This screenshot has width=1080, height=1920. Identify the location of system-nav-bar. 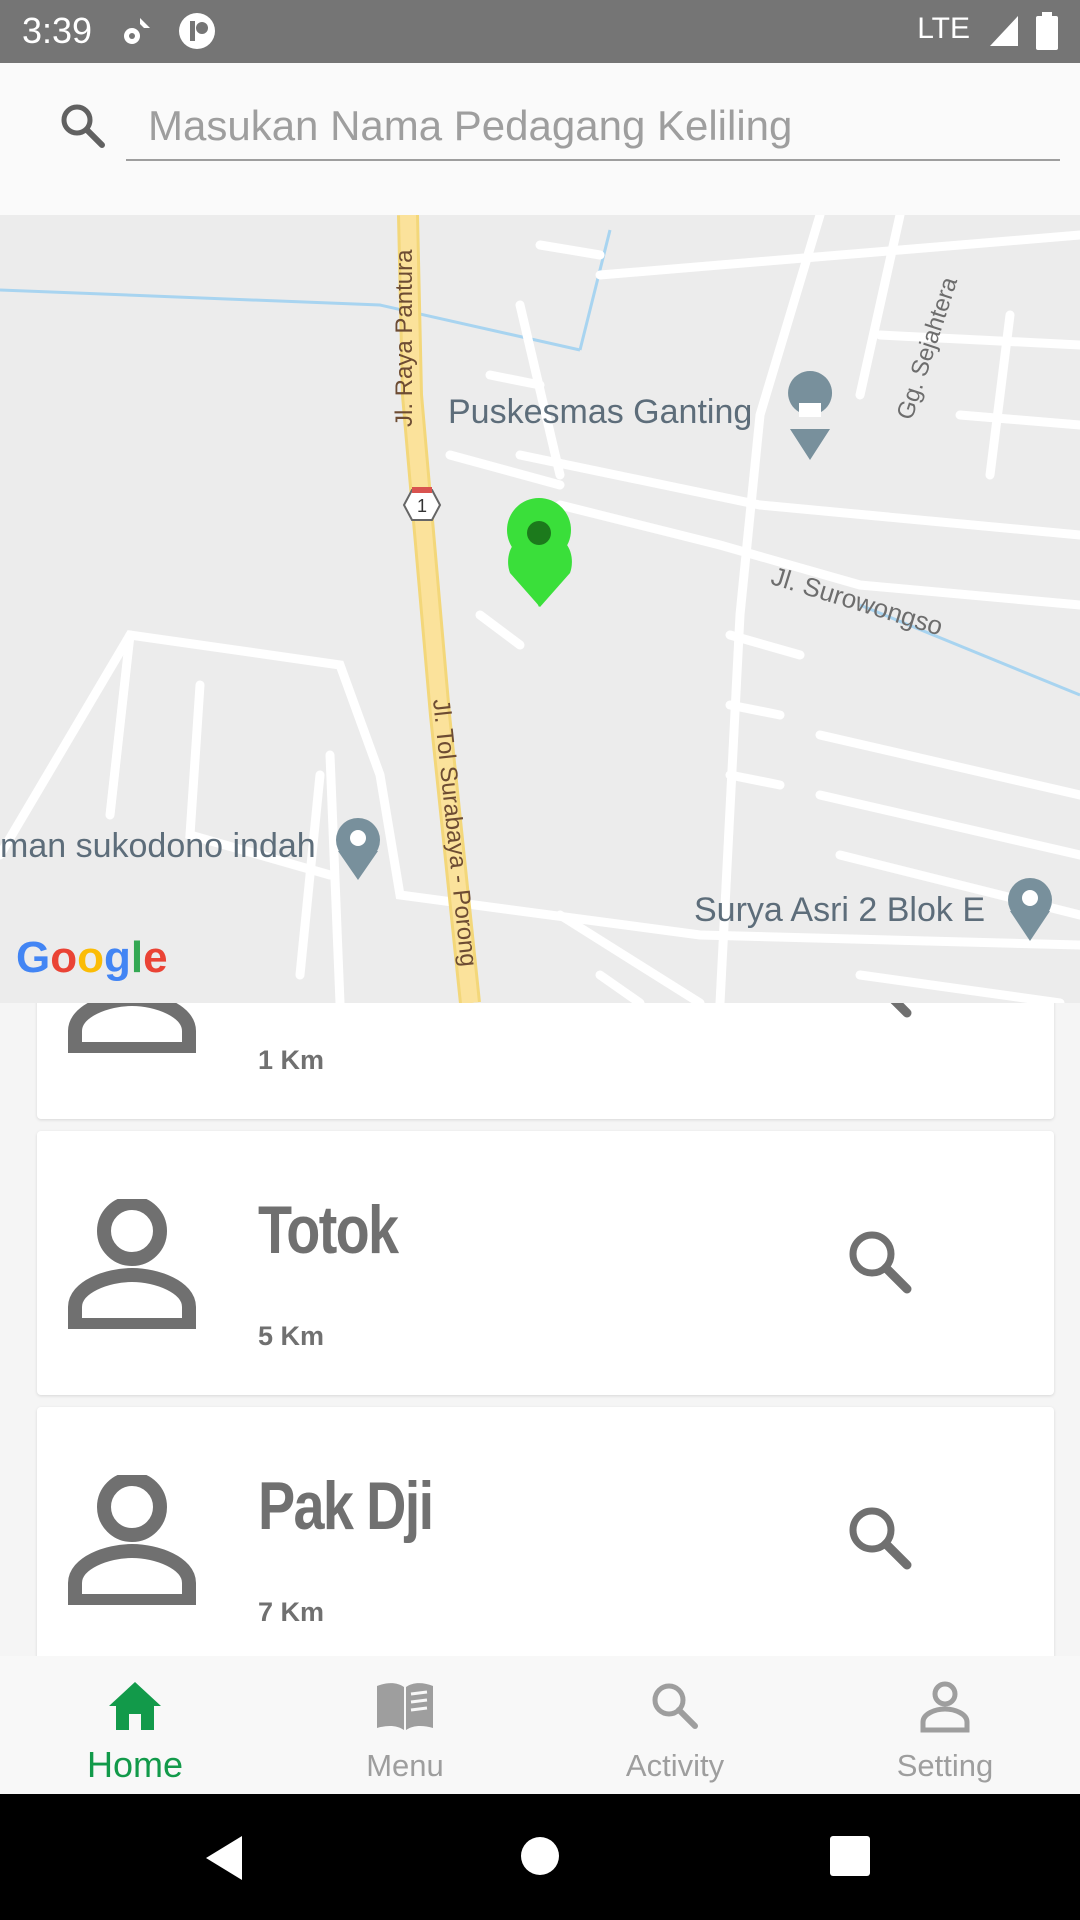
(540, 1857).